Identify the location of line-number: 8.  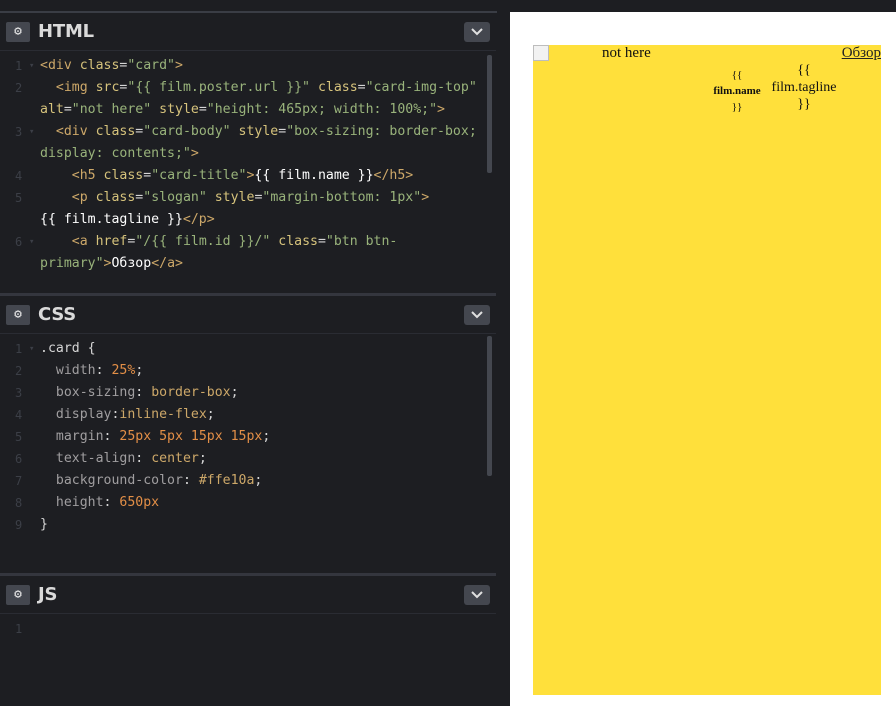
(19, 503).